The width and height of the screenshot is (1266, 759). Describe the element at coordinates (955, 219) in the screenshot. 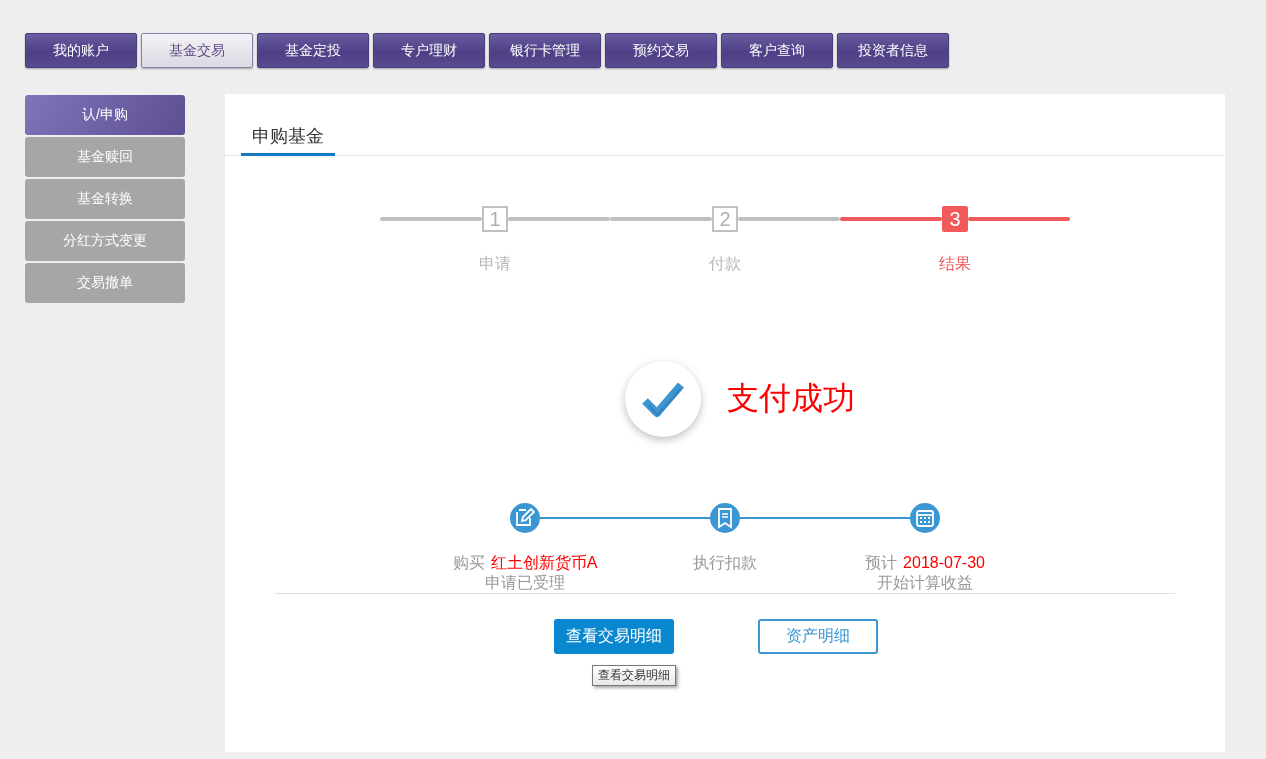

I see `step-number: 3` at that location.